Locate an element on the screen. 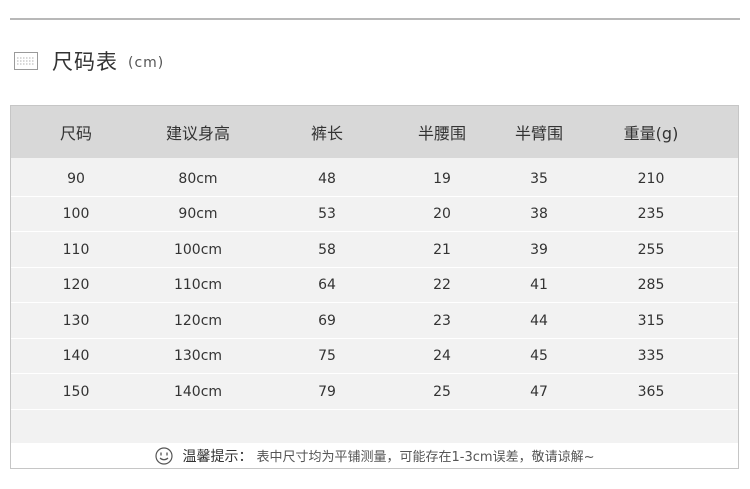 The height and width of the screenshot is (489, 750). cell-pants-length: 58 is located at coordinates (327, 249).